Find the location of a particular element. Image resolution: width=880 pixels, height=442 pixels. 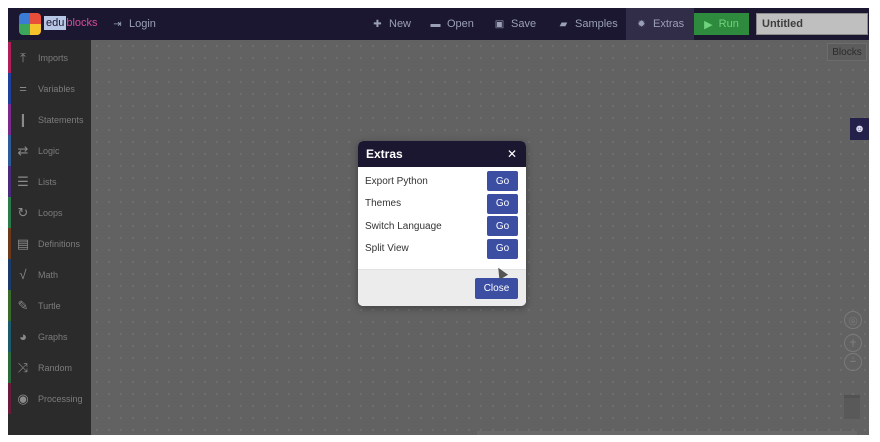

login-label: Login is located at coordinates (142, 24).